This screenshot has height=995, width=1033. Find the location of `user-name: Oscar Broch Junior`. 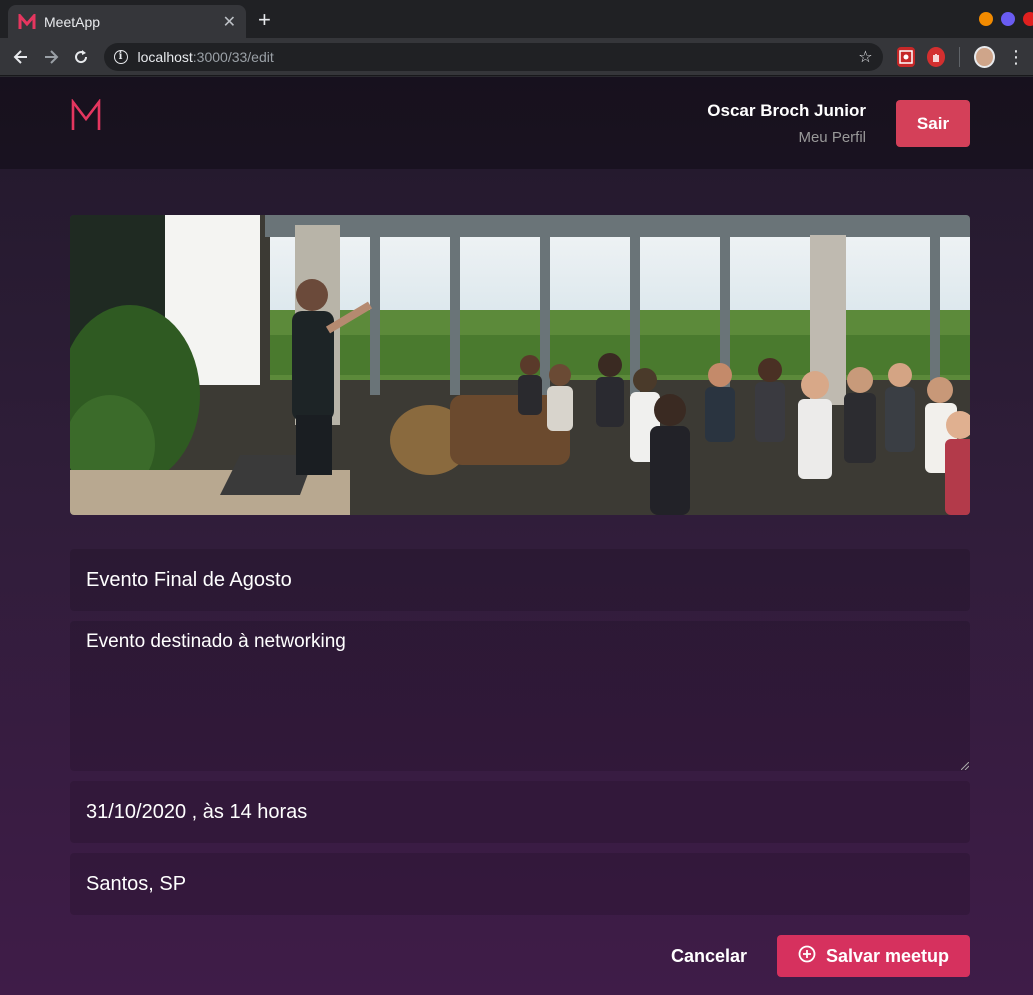

user-name: Oscar Broch Junior is located at coordinates (786, 110).